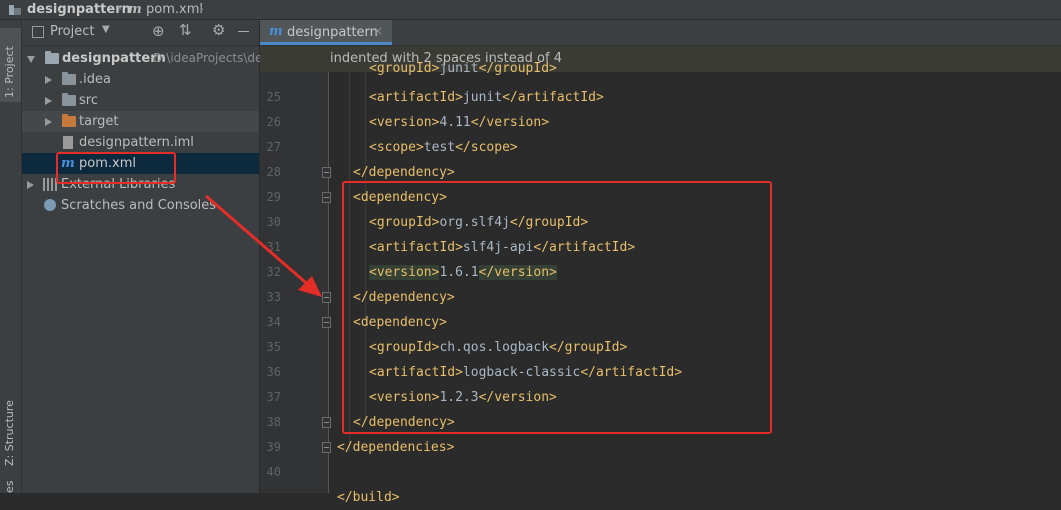  I want to click on annotation-arrow-shaft, so click(259, 242).